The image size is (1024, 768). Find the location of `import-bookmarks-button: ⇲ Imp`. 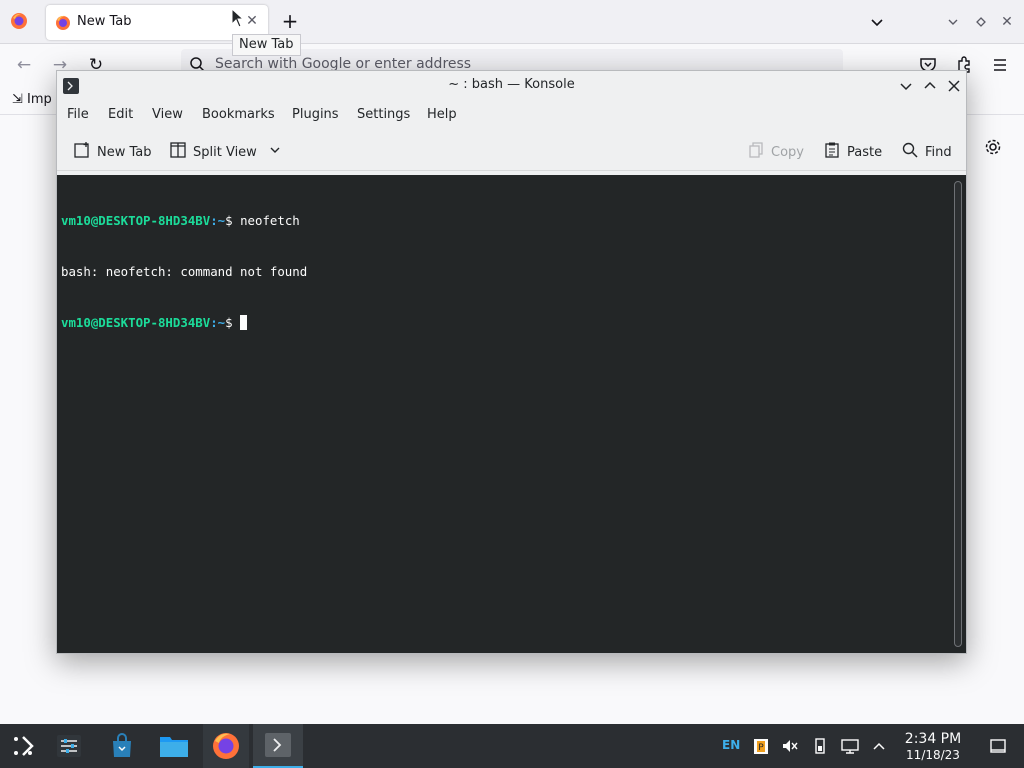

import-bookmarks-button: ⇲ Imp is located at coordinates (32, 99).